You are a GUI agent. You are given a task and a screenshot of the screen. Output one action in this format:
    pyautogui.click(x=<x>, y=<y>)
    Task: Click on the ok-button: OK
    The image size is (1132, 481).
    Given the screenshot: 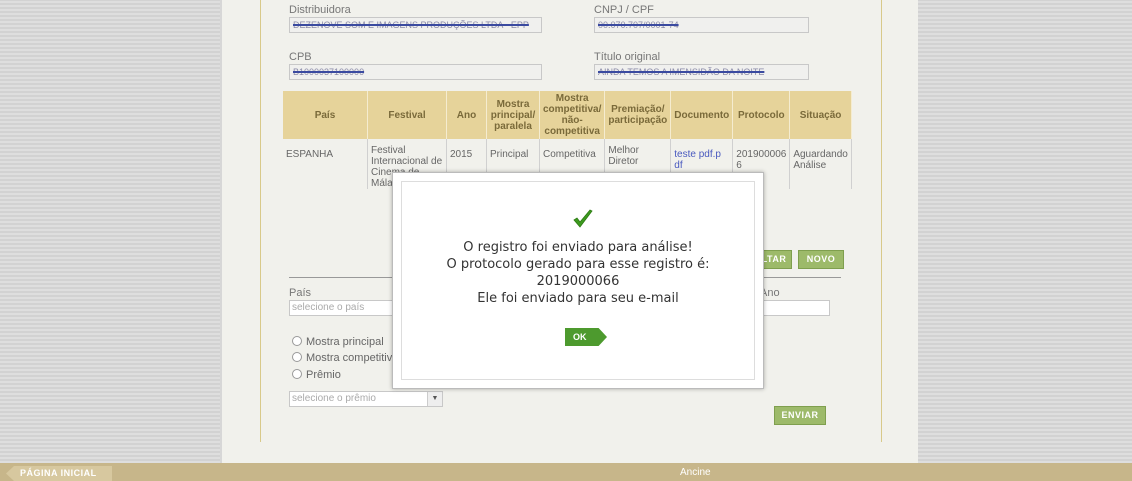 What is the action you would take?
    pyautogui.click(x=586, y=337)
    